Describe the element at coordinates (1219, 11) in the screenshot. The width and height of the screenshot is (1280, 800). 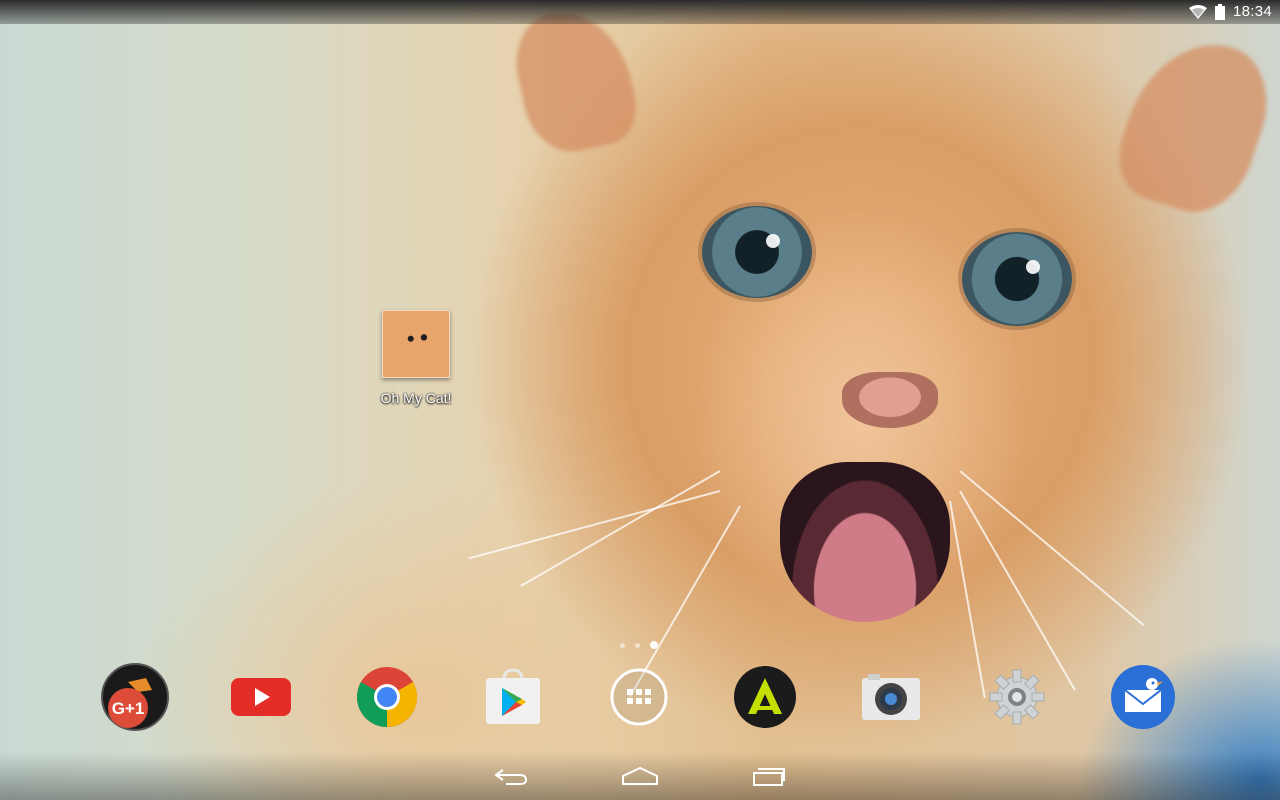
I see `battery-icon` at that location.